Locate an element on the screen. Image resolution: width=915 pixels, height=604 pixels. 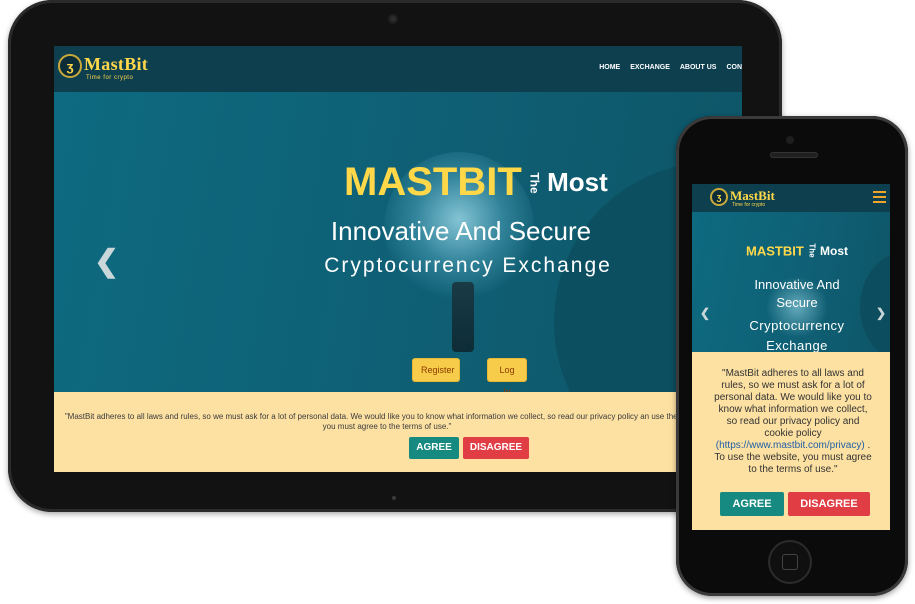
home-square-icon is located at coordinates (790, 562).